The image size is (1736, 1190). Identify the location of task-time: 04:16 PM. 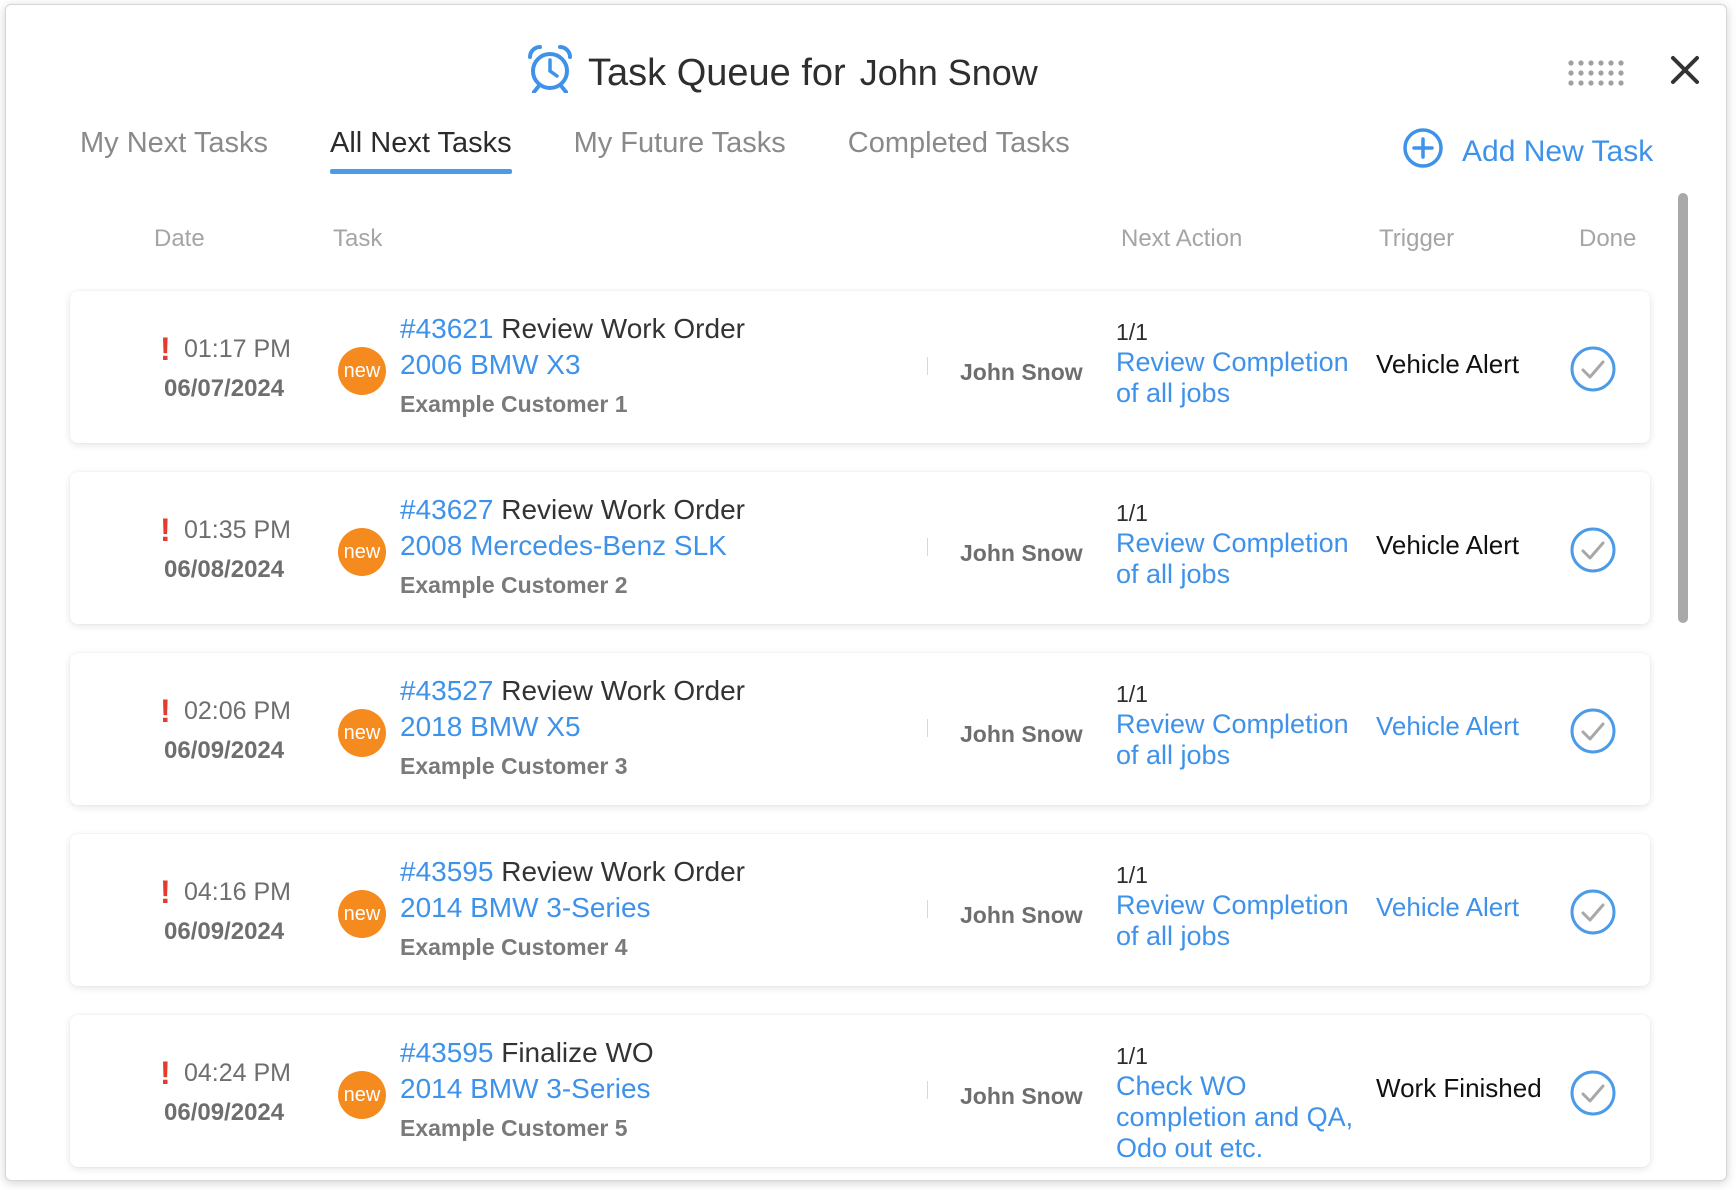
(238, 892).